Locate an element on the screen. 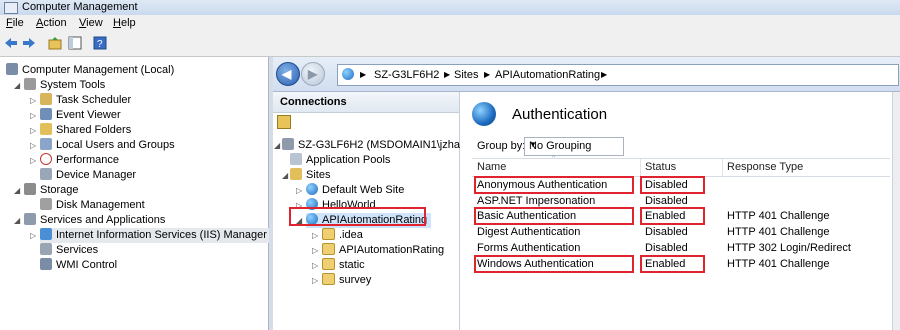 This screenshot has height=330, width=900. iis-icon is located at coordinates (46, 234).